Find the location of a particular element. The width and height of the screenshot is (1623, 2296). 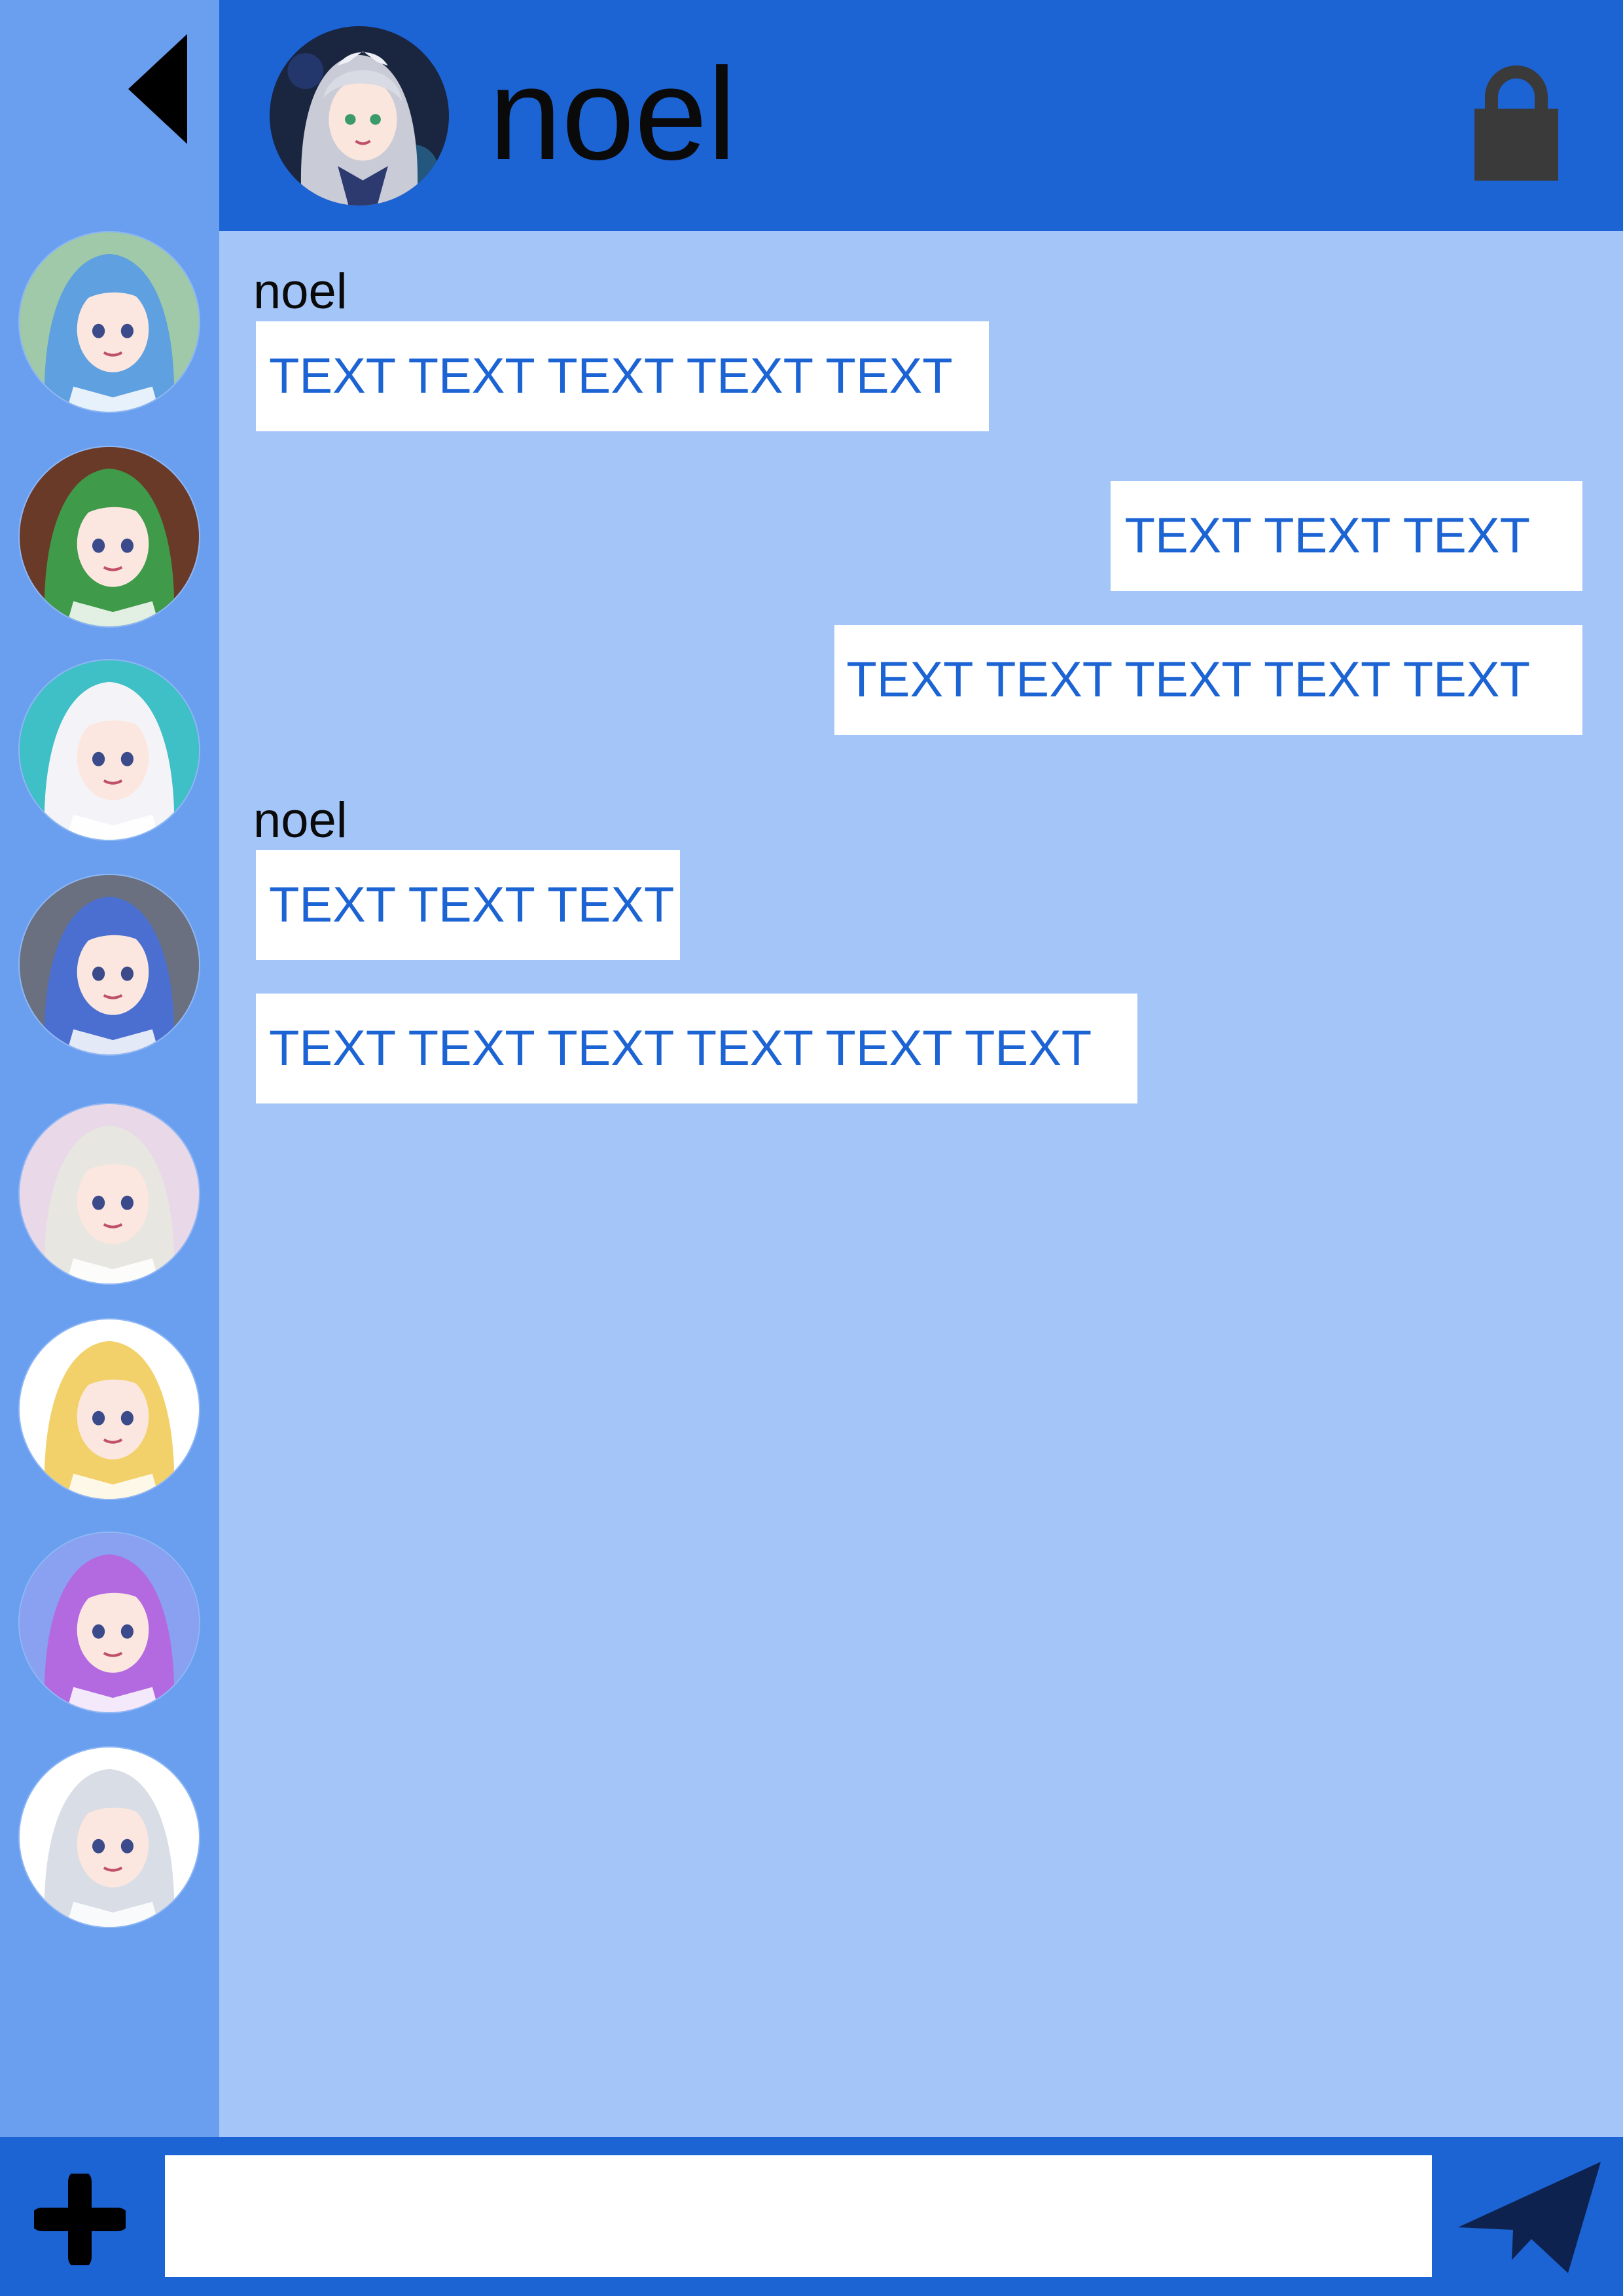

send-paper-plane-icon is located at coordinates (1529, 2217).